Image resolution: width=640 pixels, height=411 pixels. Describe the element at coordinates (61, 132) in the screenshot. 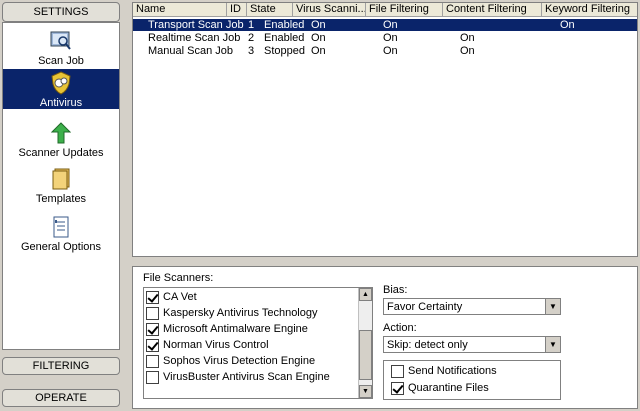

I see `up-arrow-icon` at that location.